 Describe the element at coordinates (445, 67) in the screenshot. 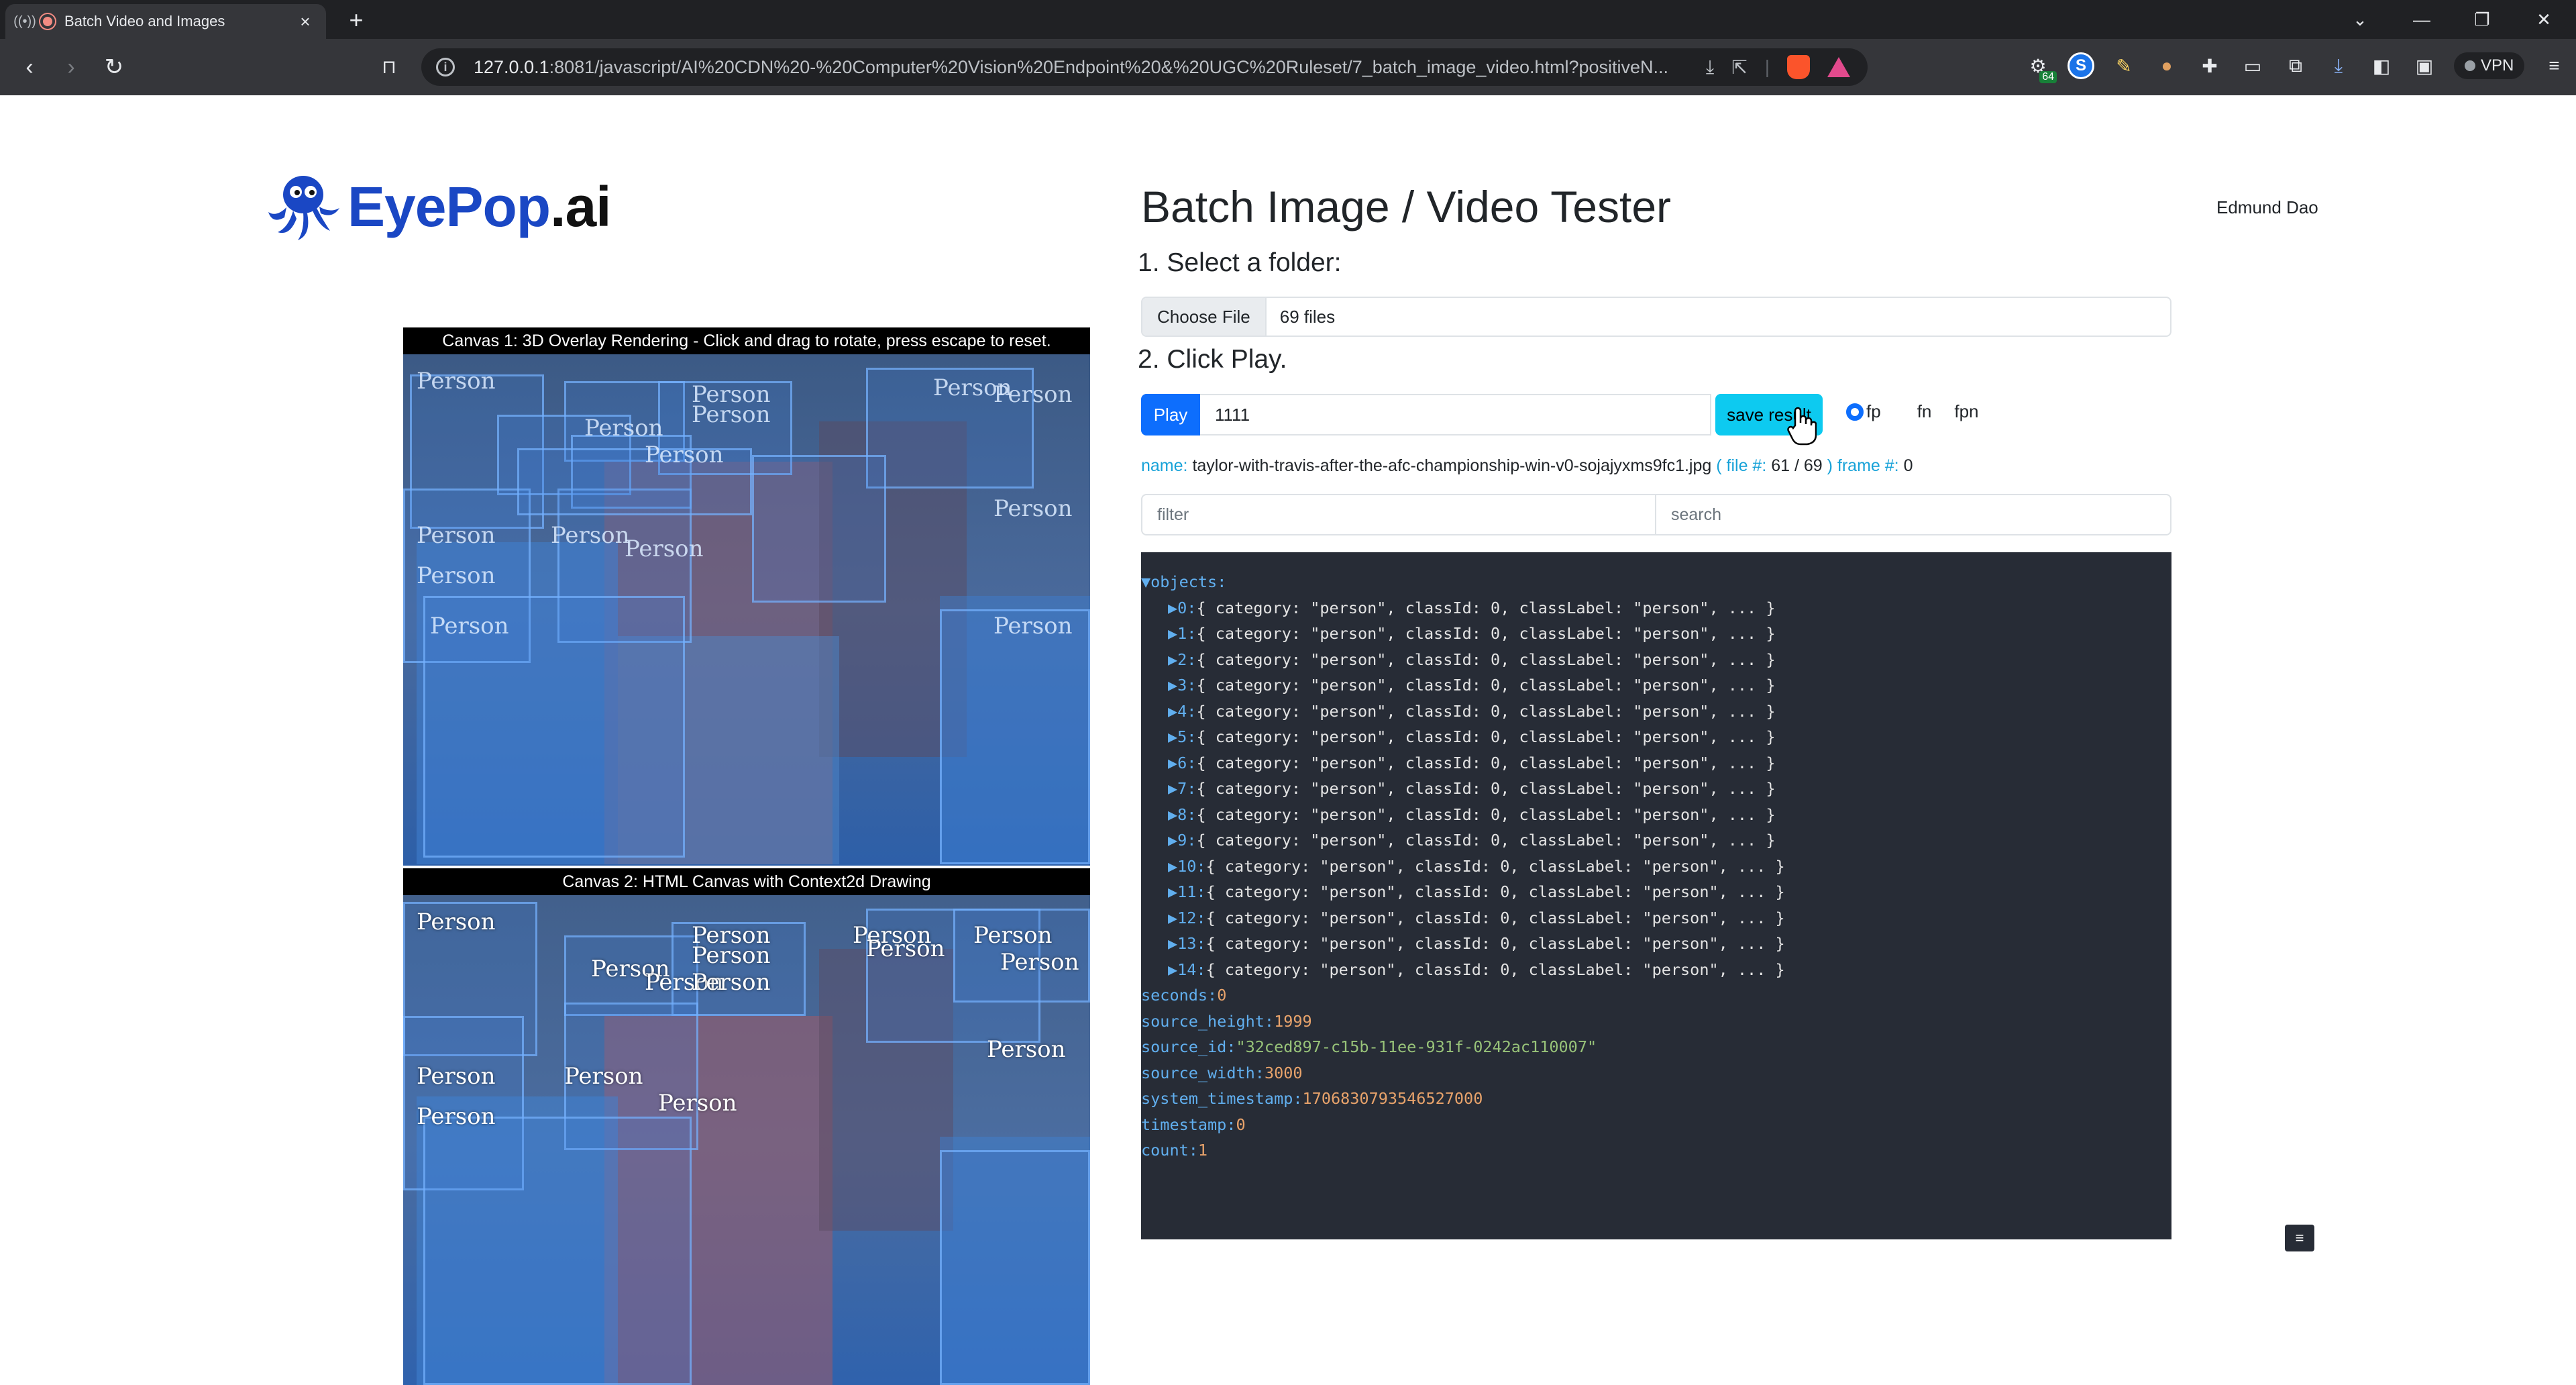

I see `site-info-icon: i` at that location.